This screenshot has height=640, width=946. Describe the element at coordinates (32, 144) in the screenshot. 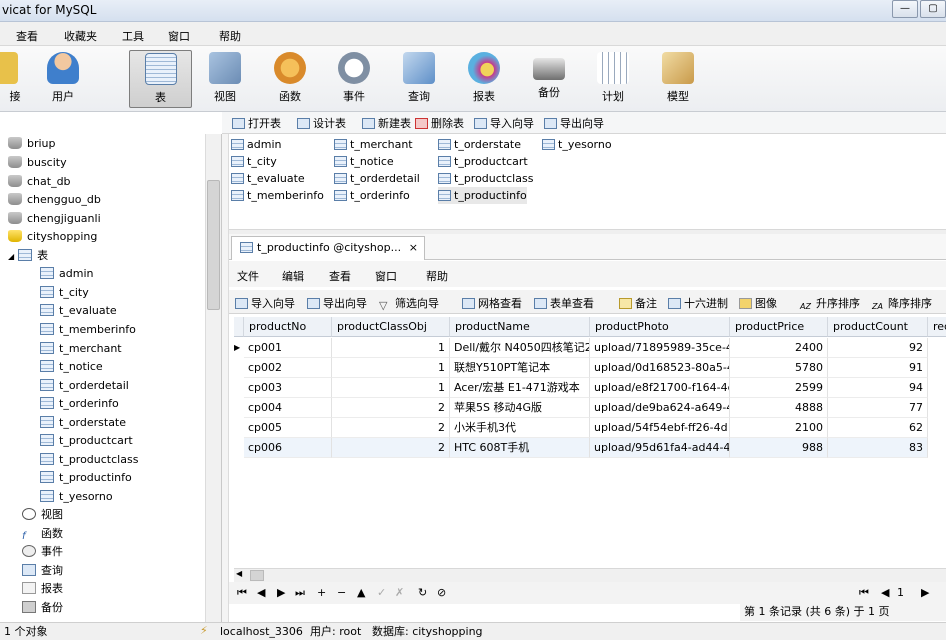

I see `tree-db-briup: briup` at that location.